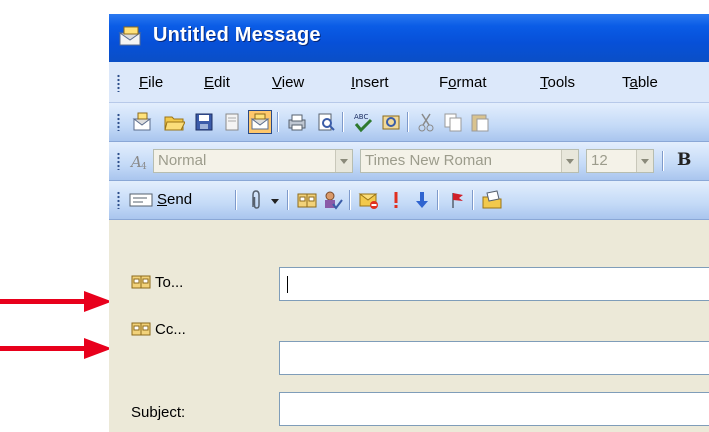 The width and height of the screenshot is (709, 432). I want to click on menu-view: View, so click(288, 82).